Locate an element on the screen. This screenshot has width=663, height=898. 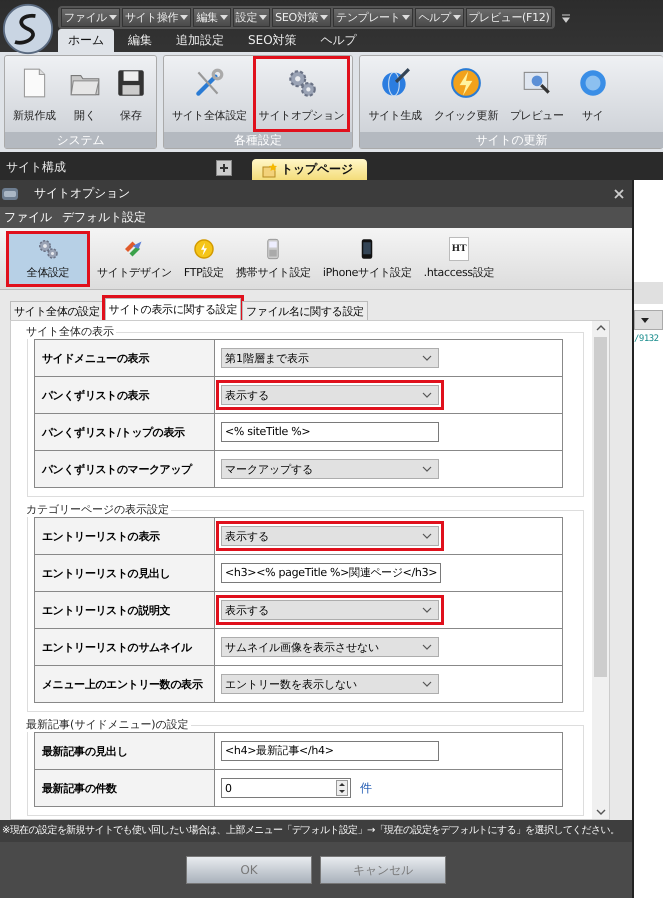
field-label: メニュー上のエントリー数の表示 is located at coordinates (125, 684).